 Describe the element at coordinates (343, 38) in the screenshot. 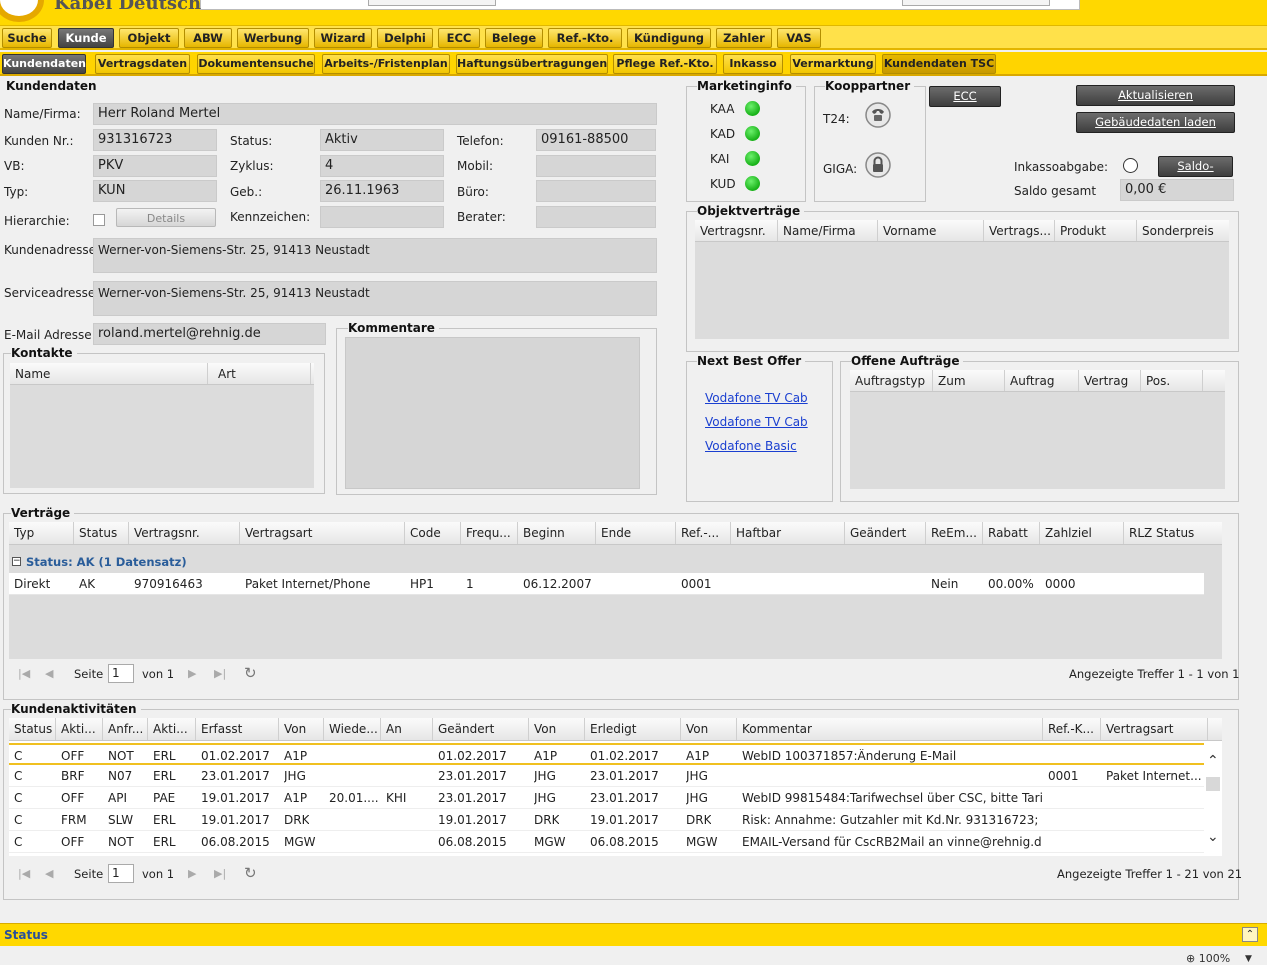

I see `tab-wizard: Wizard` at that location.